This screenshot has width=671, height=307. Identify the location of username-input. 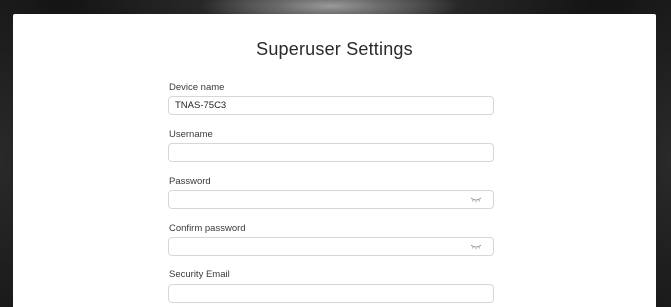
(331, 152).